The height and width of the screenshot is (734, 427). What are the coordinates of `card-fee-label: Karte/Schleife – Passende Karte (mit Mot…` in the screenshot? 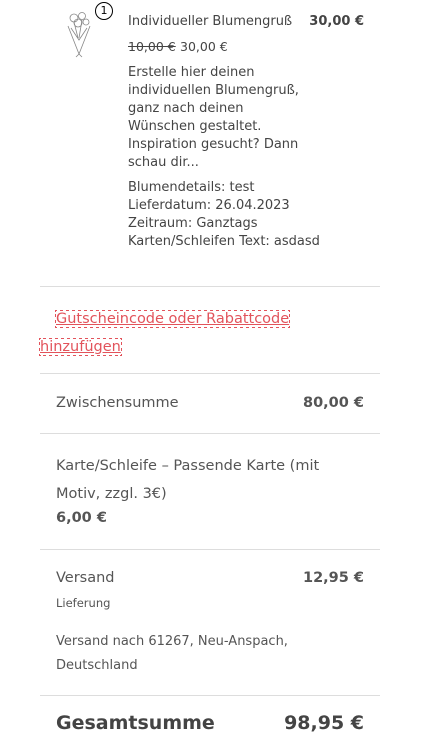 It's located at (188, 480).